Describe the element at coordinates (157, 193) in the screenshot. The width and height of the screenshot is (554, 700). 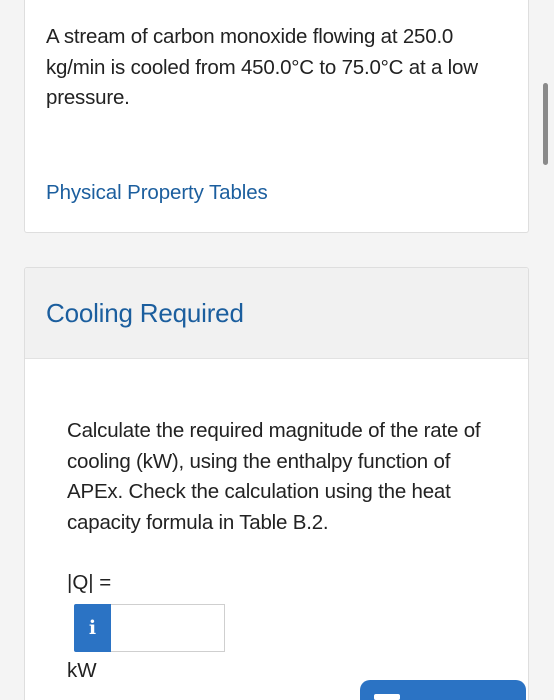
I see `physical-property-tables-link: Physical Property Tables` at that location.